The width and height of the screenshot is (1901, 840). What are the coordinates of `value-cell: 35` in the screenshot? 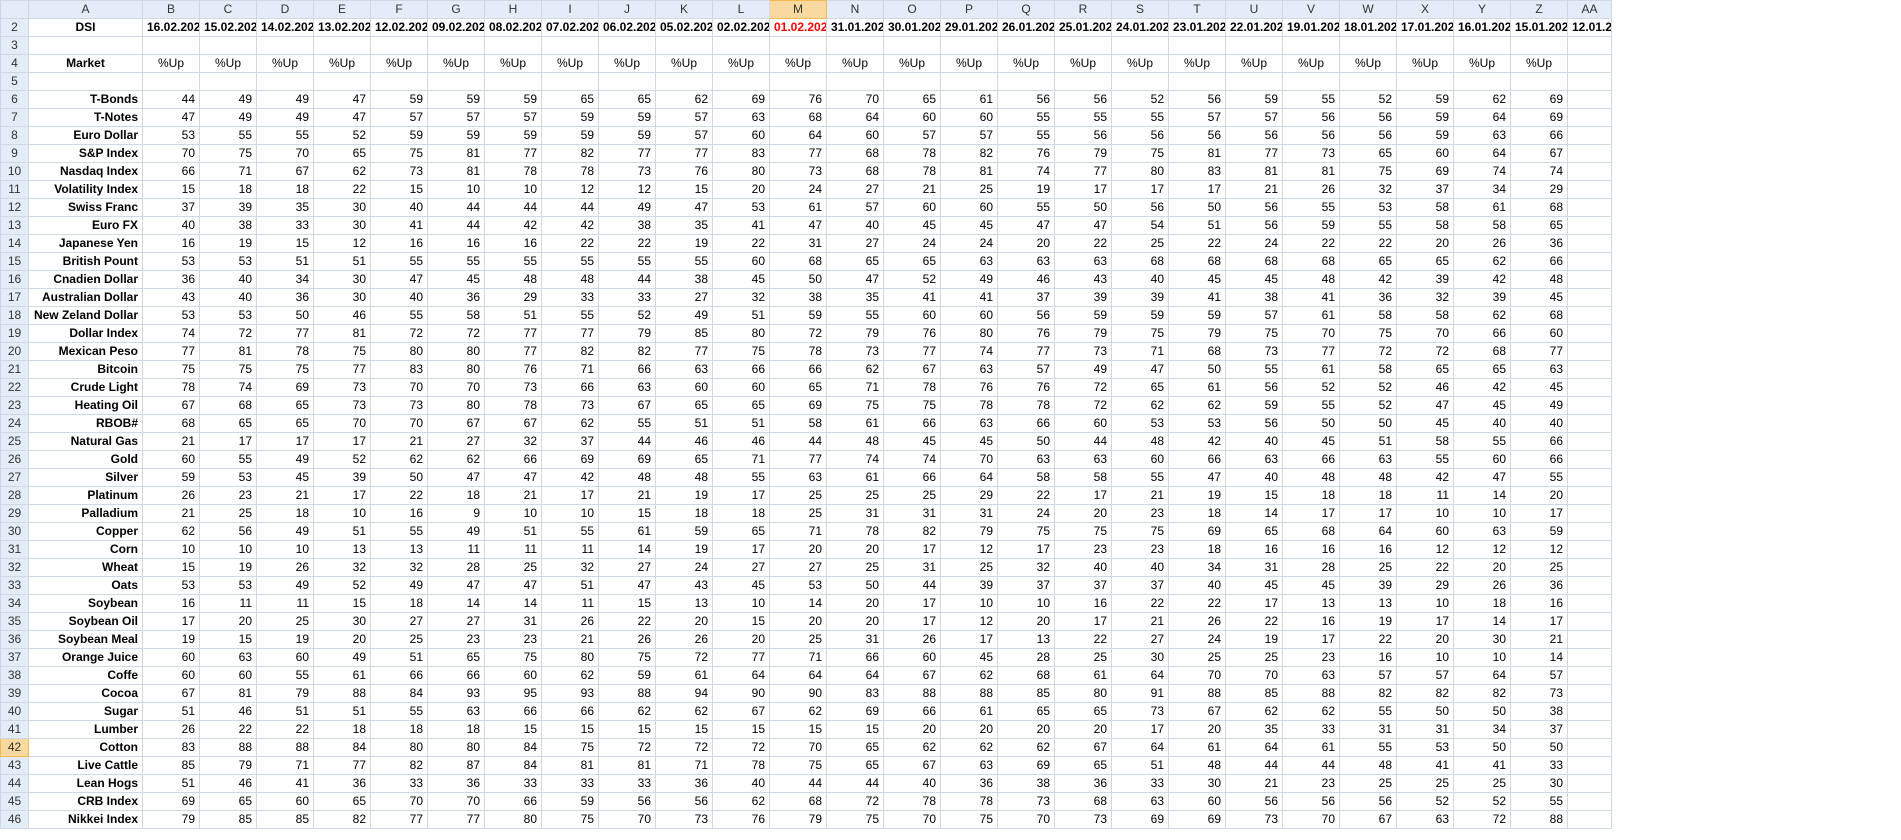 It's located at (1254, 729).